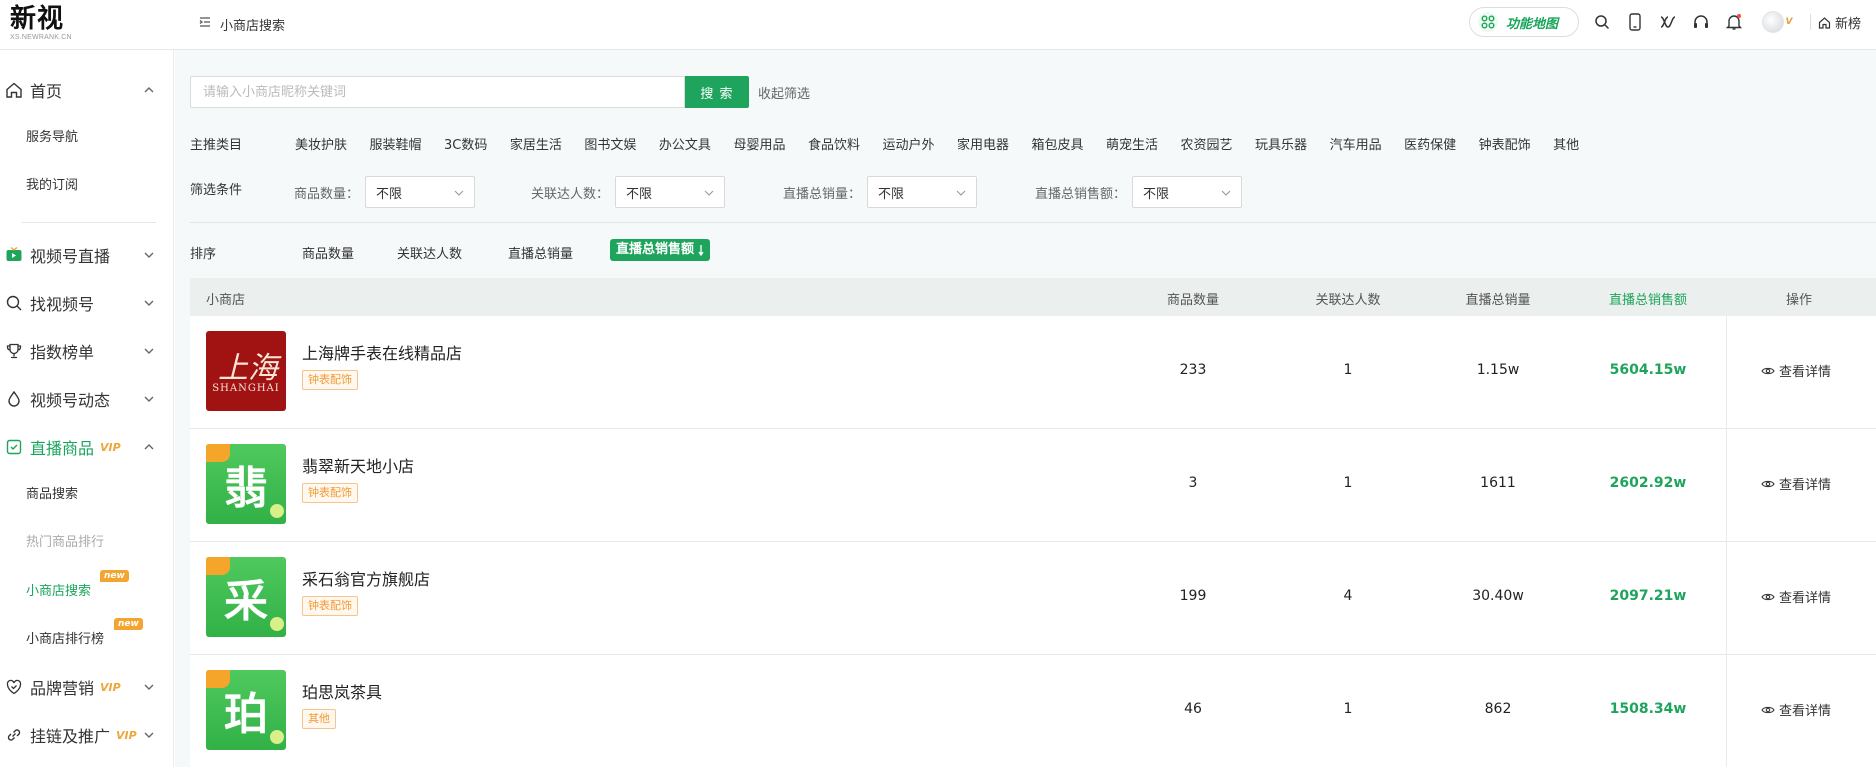 Image resolution: width=1876 pixels, height=767 pixels. What do you see at coordinates (1281, 143) in the screenshot?
I see `category-item: 玩具乐器` at bounding box center [1281, 143].